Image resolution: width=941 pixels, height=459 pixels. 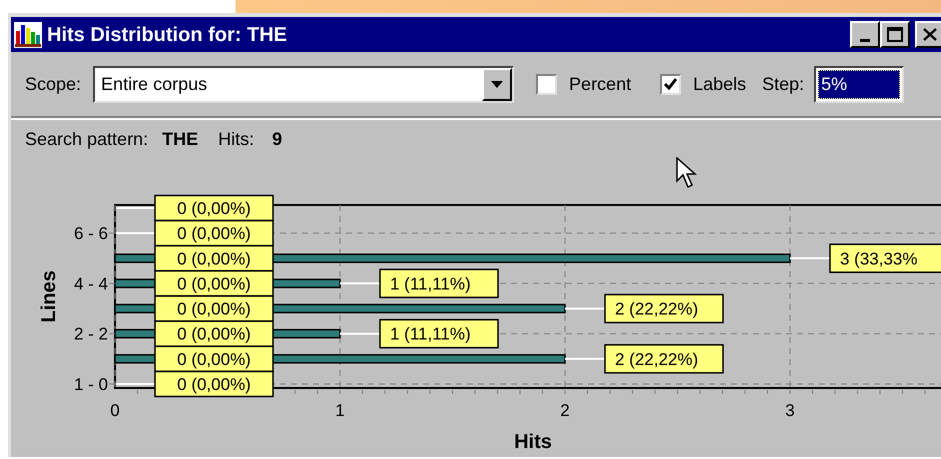 What do you see at coordinates (790, 410) in the screenshot?
I see `axis-tick-label: 3` at bounding box center [790, 410].